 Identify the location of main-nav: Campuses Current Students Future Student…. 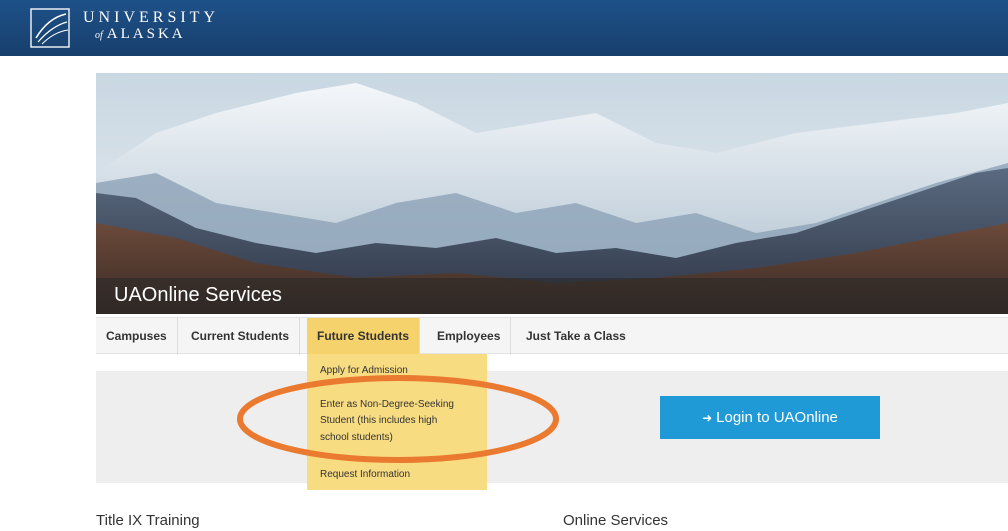
(552, 336).